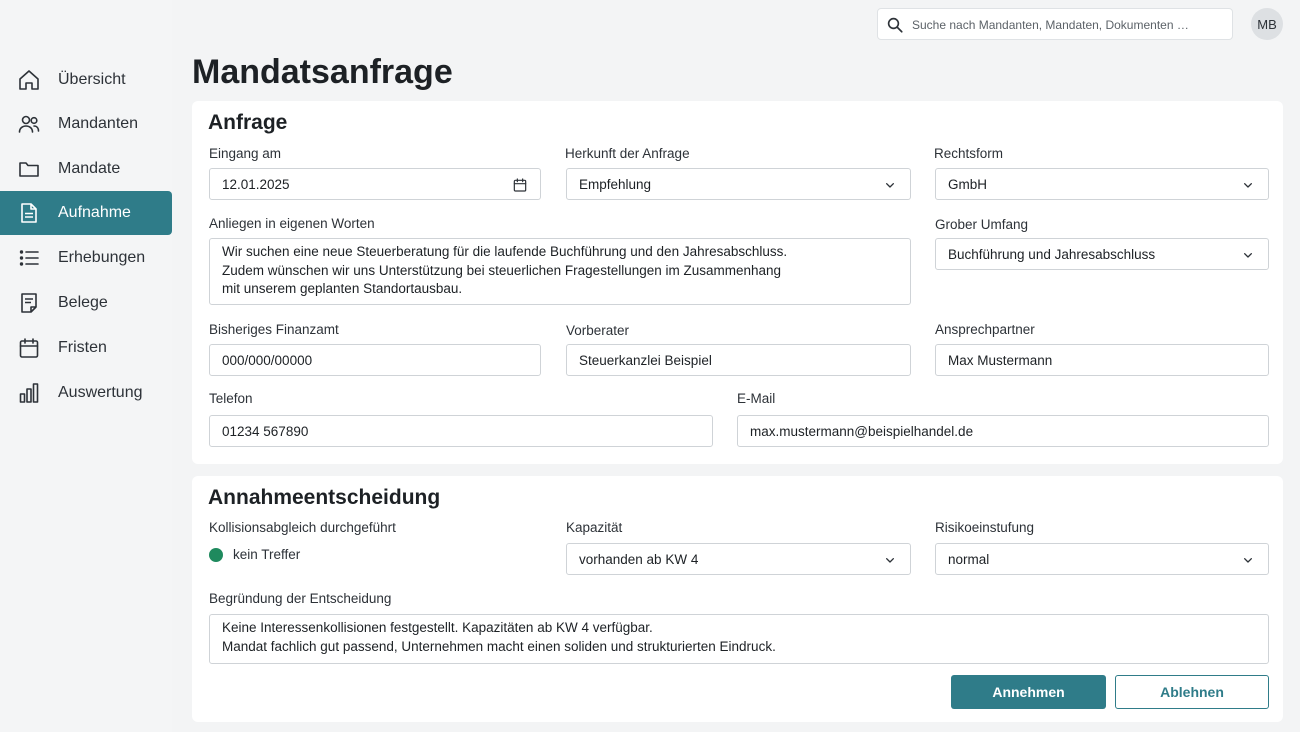  Describe the element at coordinates (94, 212) in the screenshot. I see `sidebar-item-label: Aufnahme` at that location.